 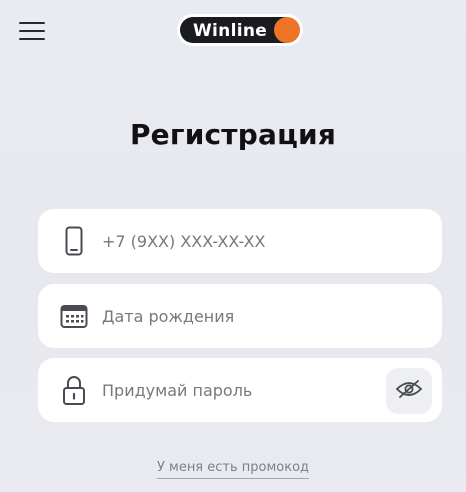 I want to click on hamburger-menu-icon, so click(x=32, y=31).